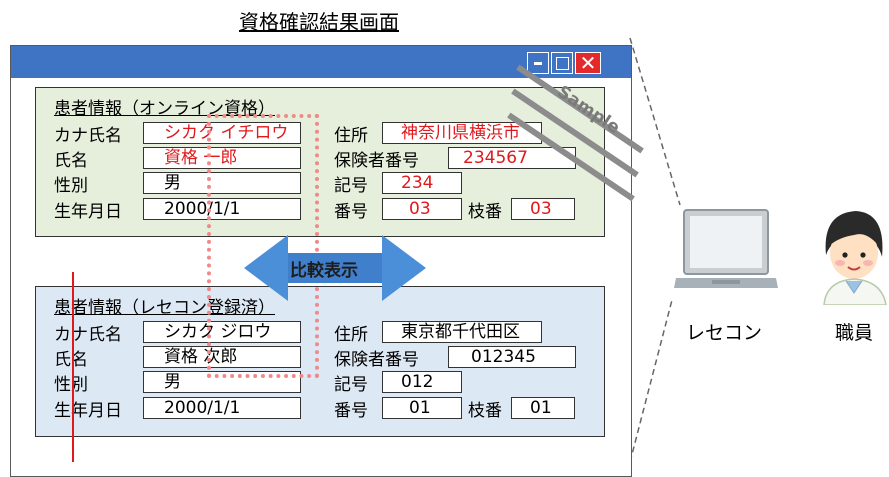 The width and height of the screenshot is (889, 477). I want to click on insurer-value: 012345, so click(512, 357).